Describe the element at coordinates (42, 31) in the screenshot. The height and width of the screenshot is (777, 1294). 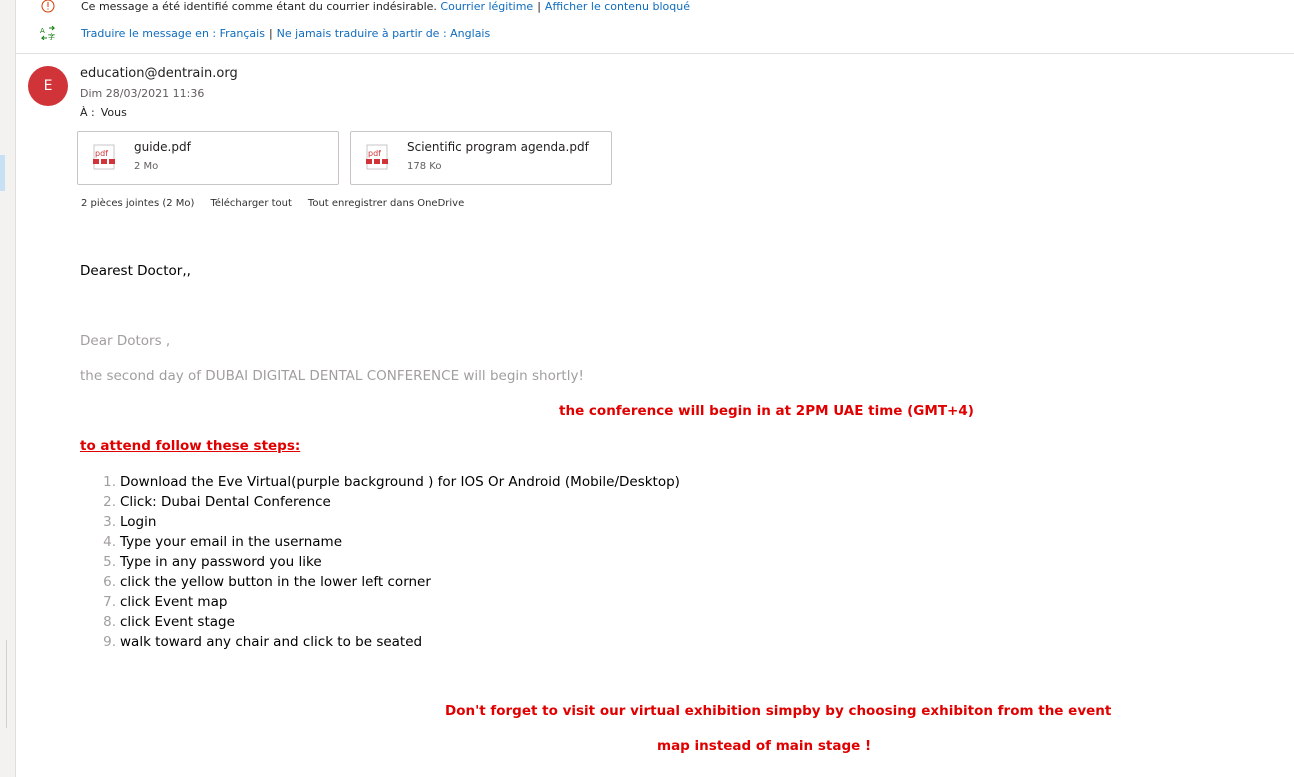
I see `svg-text: A` at that location.